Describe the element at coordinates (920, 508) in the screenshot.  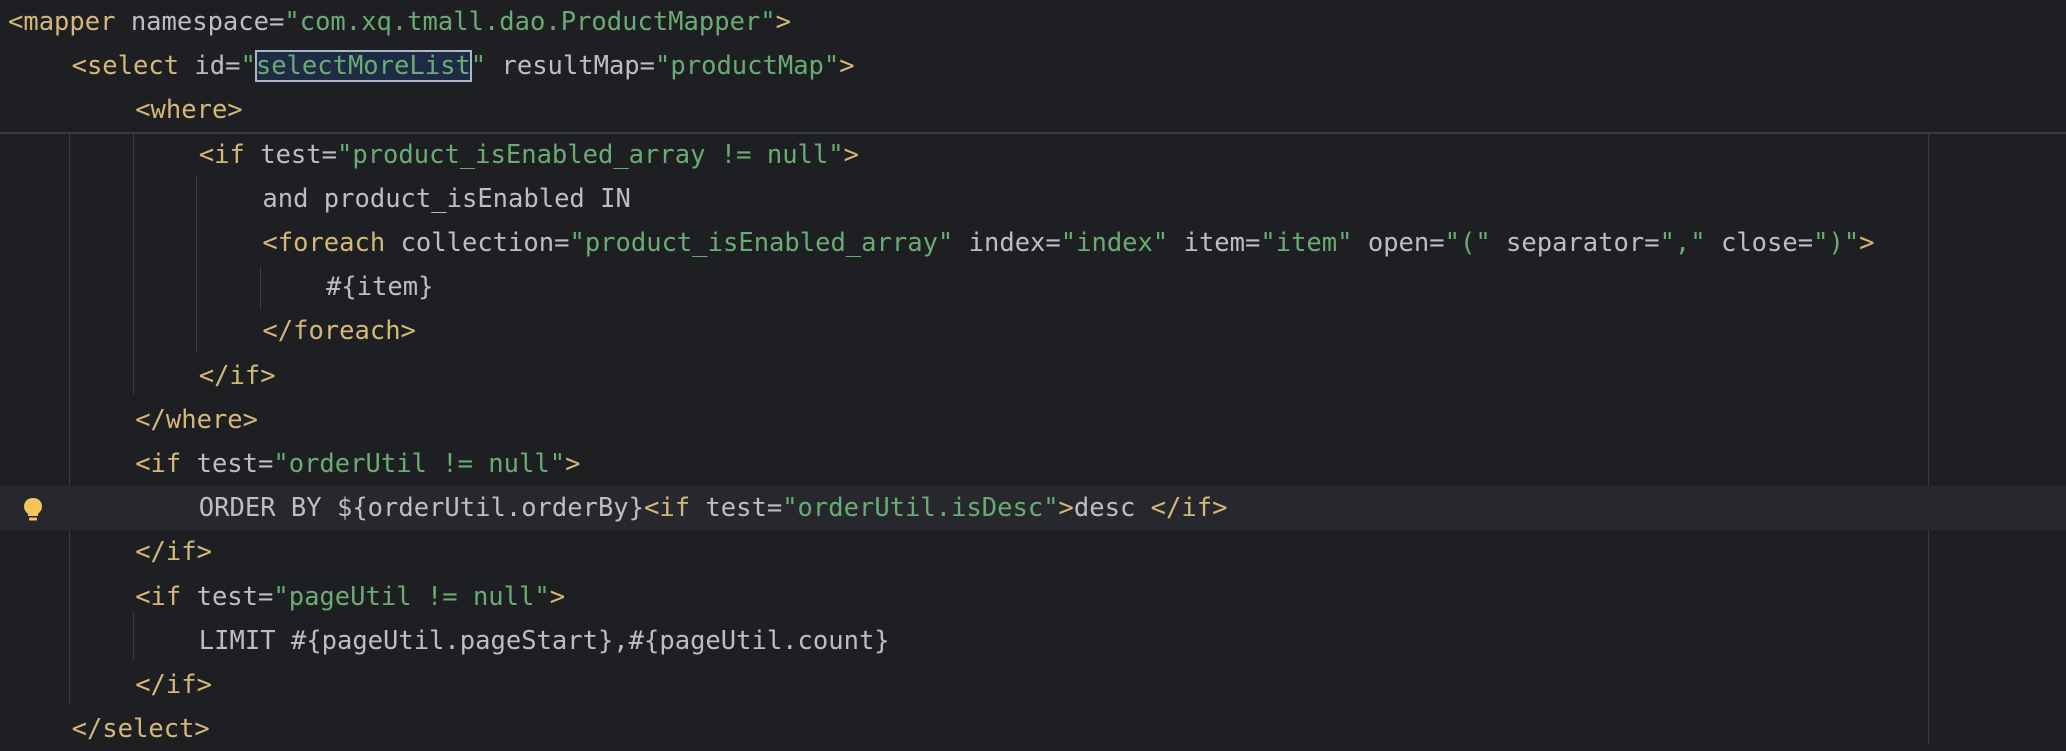
I see `code-token: "orderUtil.isDesc"` at that location.